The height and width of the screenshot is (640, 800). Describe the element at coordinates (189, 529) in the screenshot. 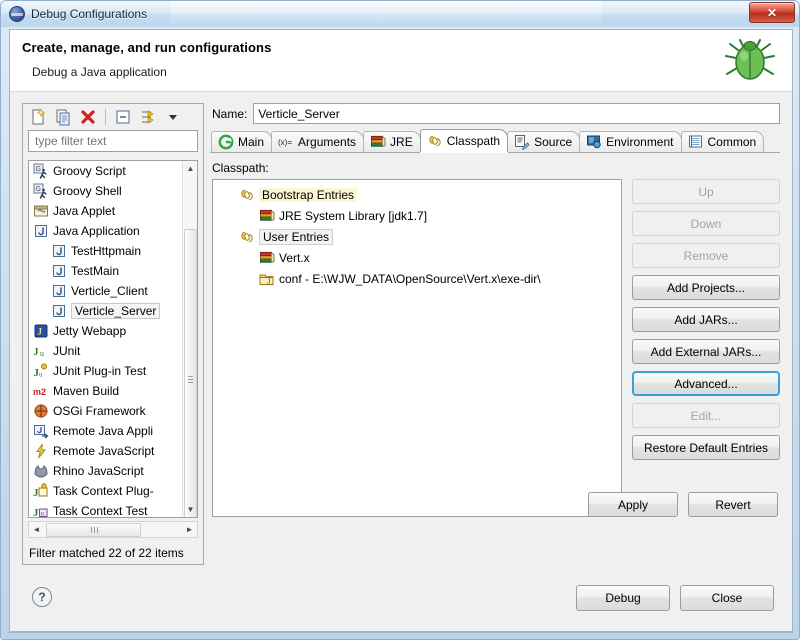

I see `scroll-right-icon: ►` at that location.